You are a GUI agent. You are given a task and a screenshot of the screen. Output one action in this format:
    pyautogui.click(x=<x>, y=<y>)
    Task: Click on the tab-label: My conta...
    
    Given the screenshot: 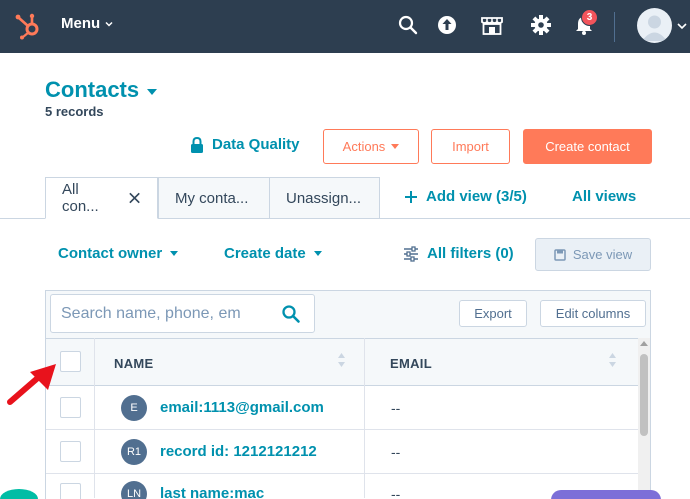 What is the action you would take?
    pyautogui.click(x=212, y=198)
    